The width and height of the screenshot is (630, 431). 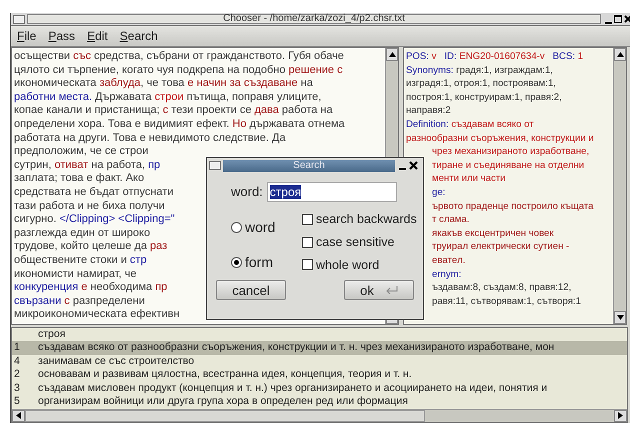 What do you see at coordinates (87, 165) in the screenshot?
I see `text-line: сутрин, отиват на работа, пр` at bounding box center [87, 165].